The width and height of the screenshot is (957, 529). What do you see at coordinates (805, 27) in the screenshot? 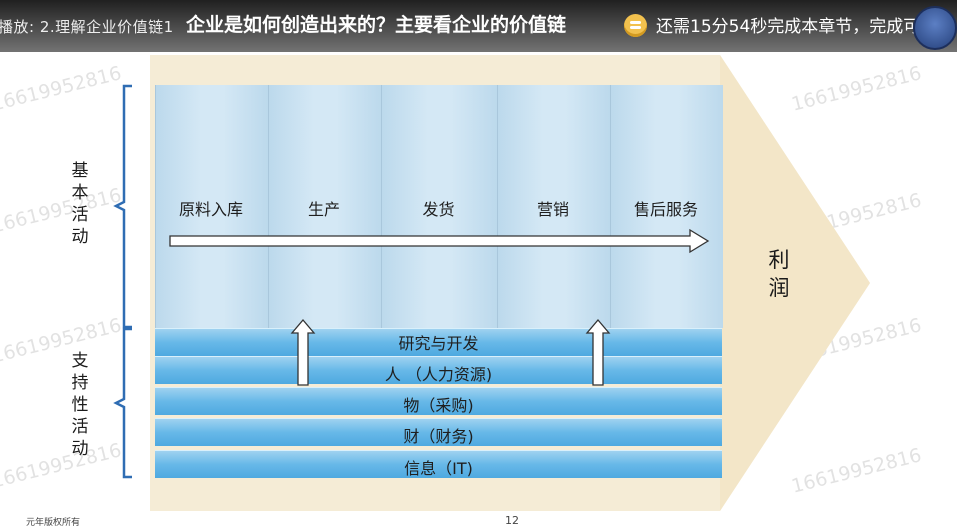
I see `progress-text: 还需15分54秒完成本章节，完成可获得` at bounding box center [805, 27].